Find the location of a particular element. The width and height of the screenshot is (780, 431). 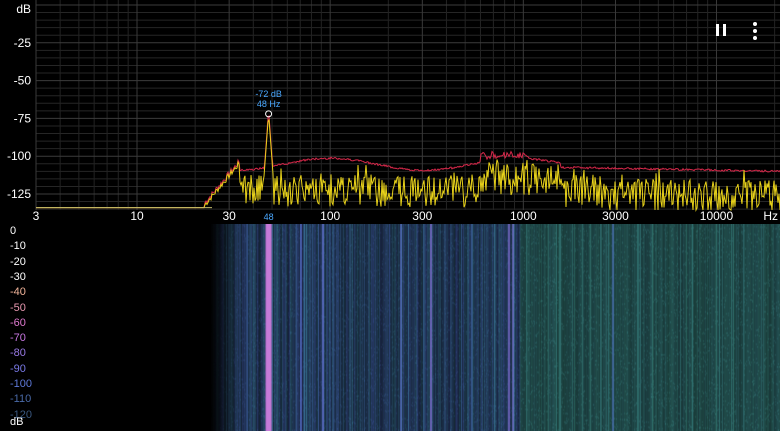

hz-tick-label: 10 is located at coordinates (137, 216).